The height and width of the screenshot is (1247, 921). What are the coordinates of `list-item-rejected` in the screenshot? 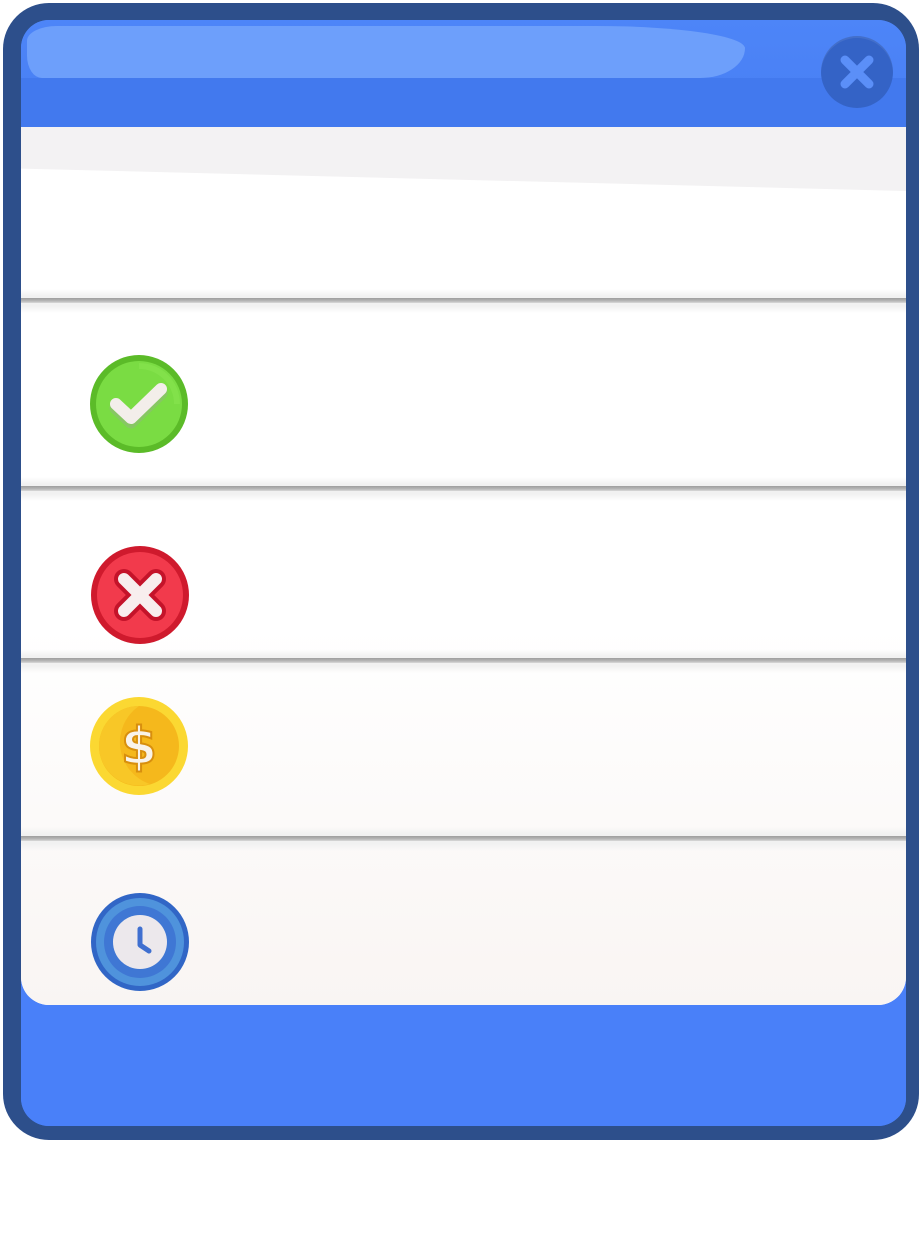 It's located at (463, 575).